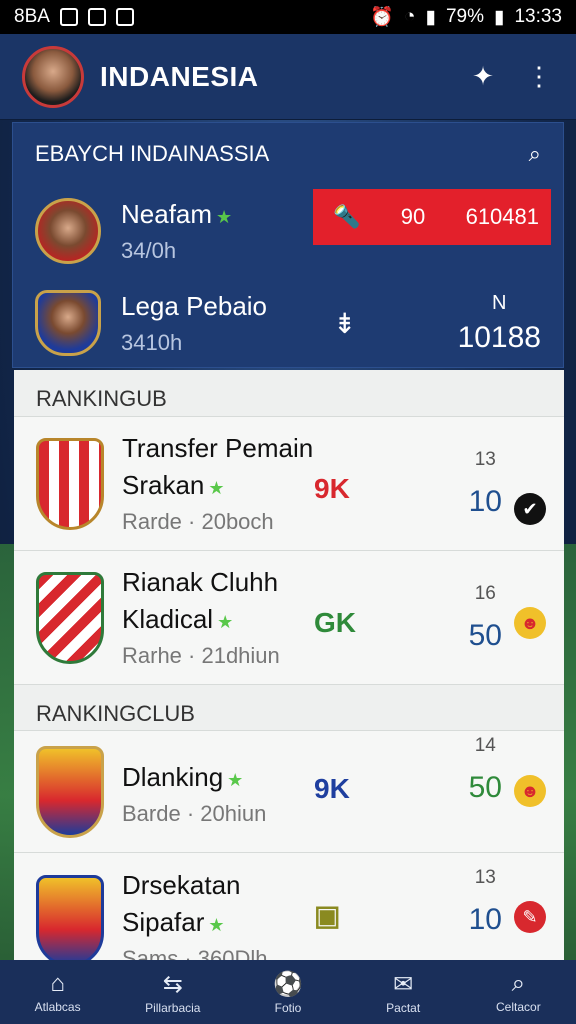 The image size is (576, 1024). I want to click on carrier-label: 8BA, so click(32, 16).